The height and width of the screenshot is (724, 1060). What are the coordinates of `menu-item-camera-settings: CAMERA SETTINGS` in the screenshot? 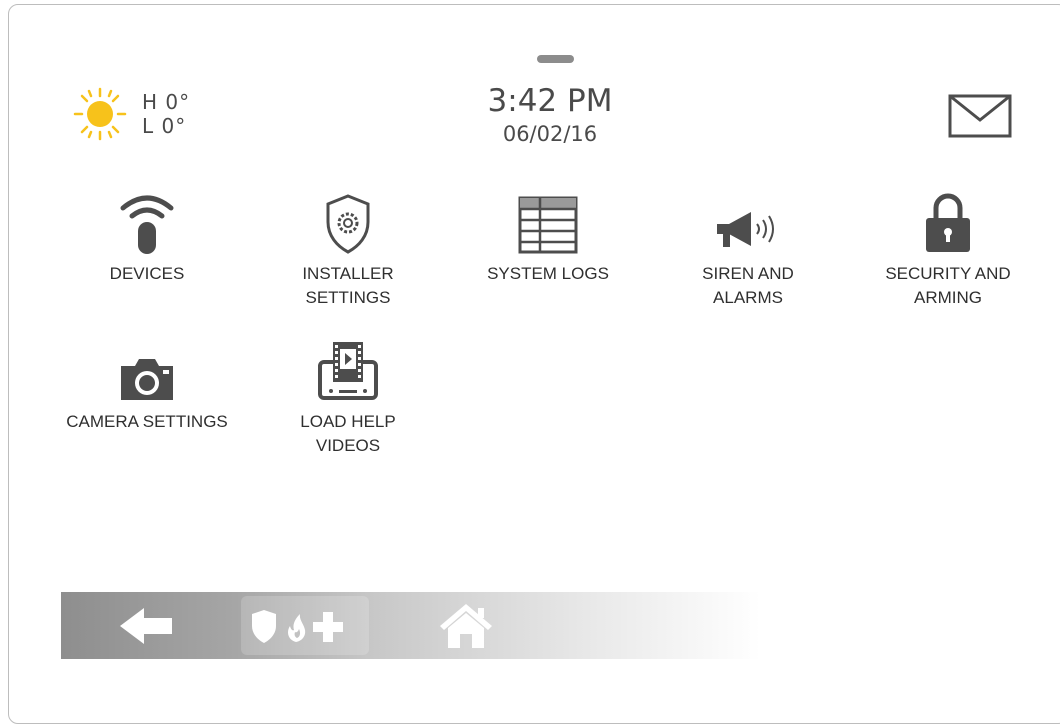 It's located at (147, 387).